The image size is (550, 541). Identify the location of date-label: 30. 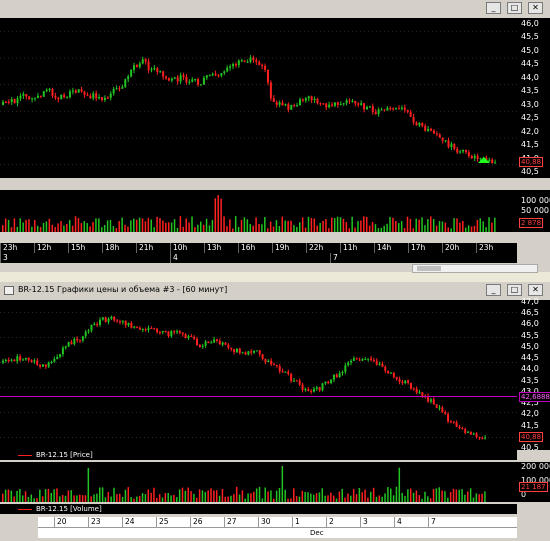
(264, 522).